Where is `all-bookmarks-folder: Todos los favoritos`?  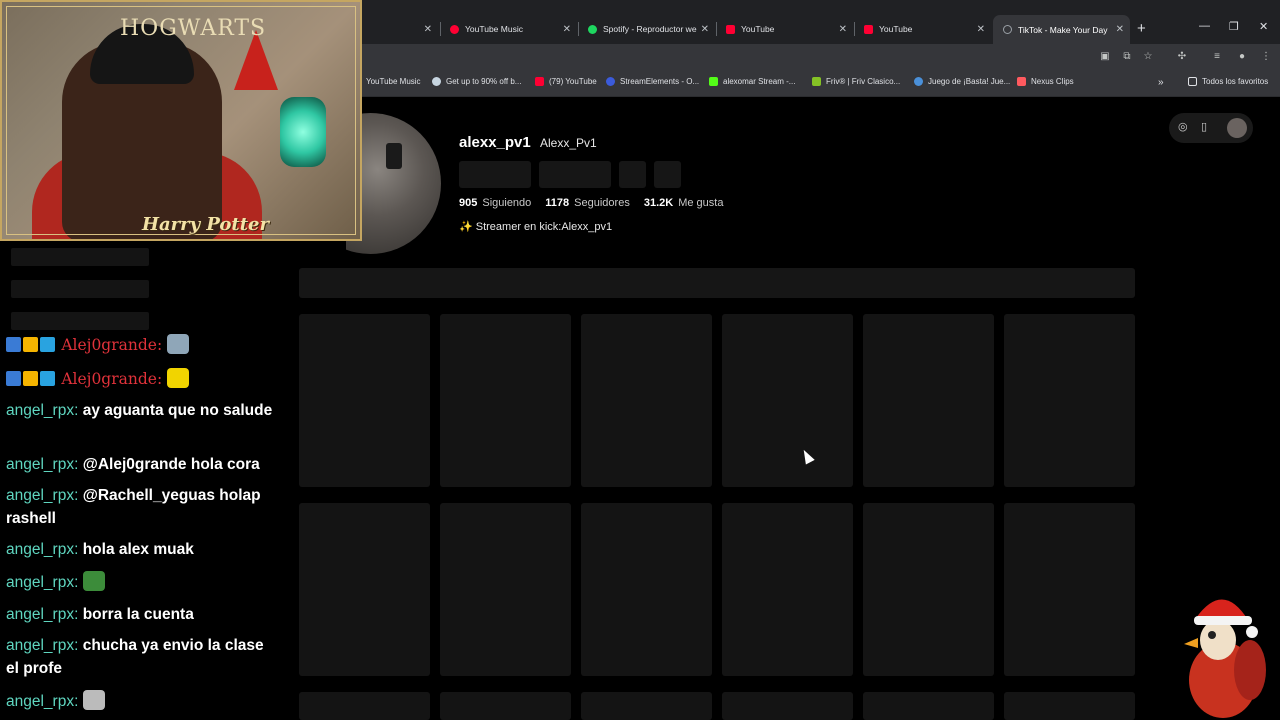 all-bookmarks-folder: Todos los favoritos is located at coordinates (1228, 81).